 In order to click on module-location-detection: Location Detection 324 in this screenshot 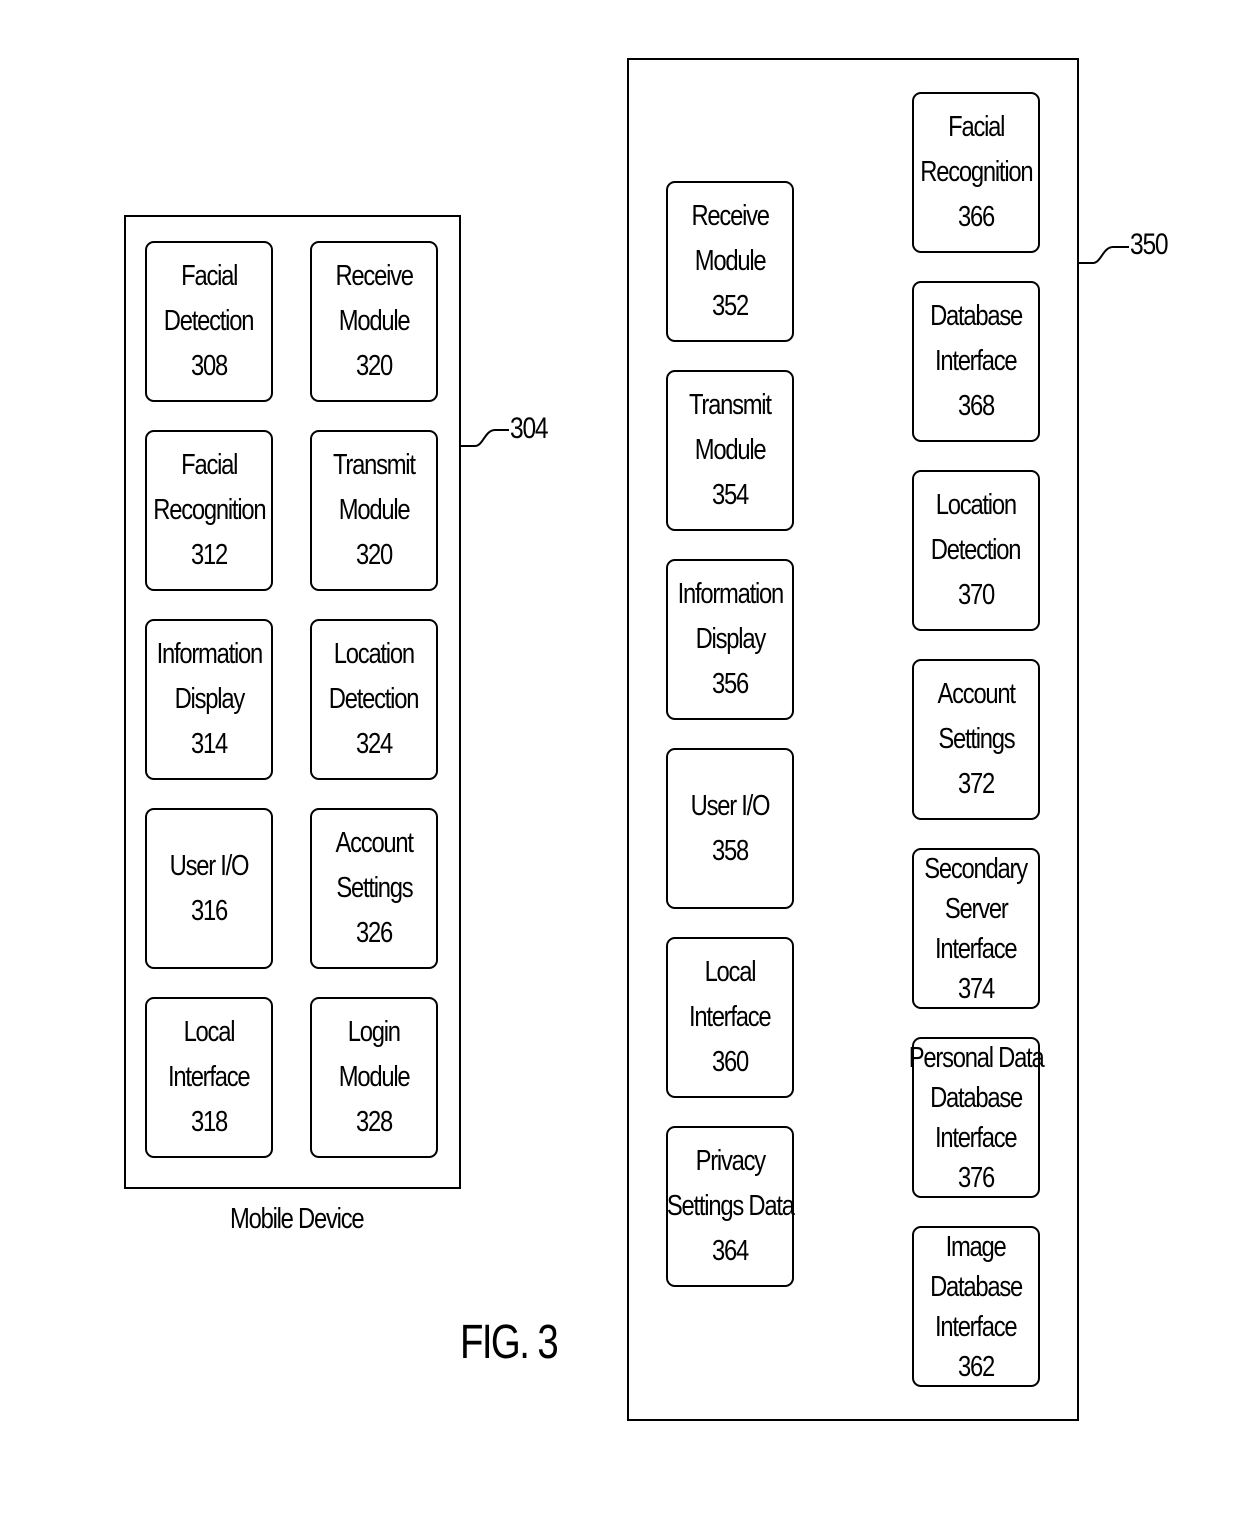, I will do `click(374, 699)`.